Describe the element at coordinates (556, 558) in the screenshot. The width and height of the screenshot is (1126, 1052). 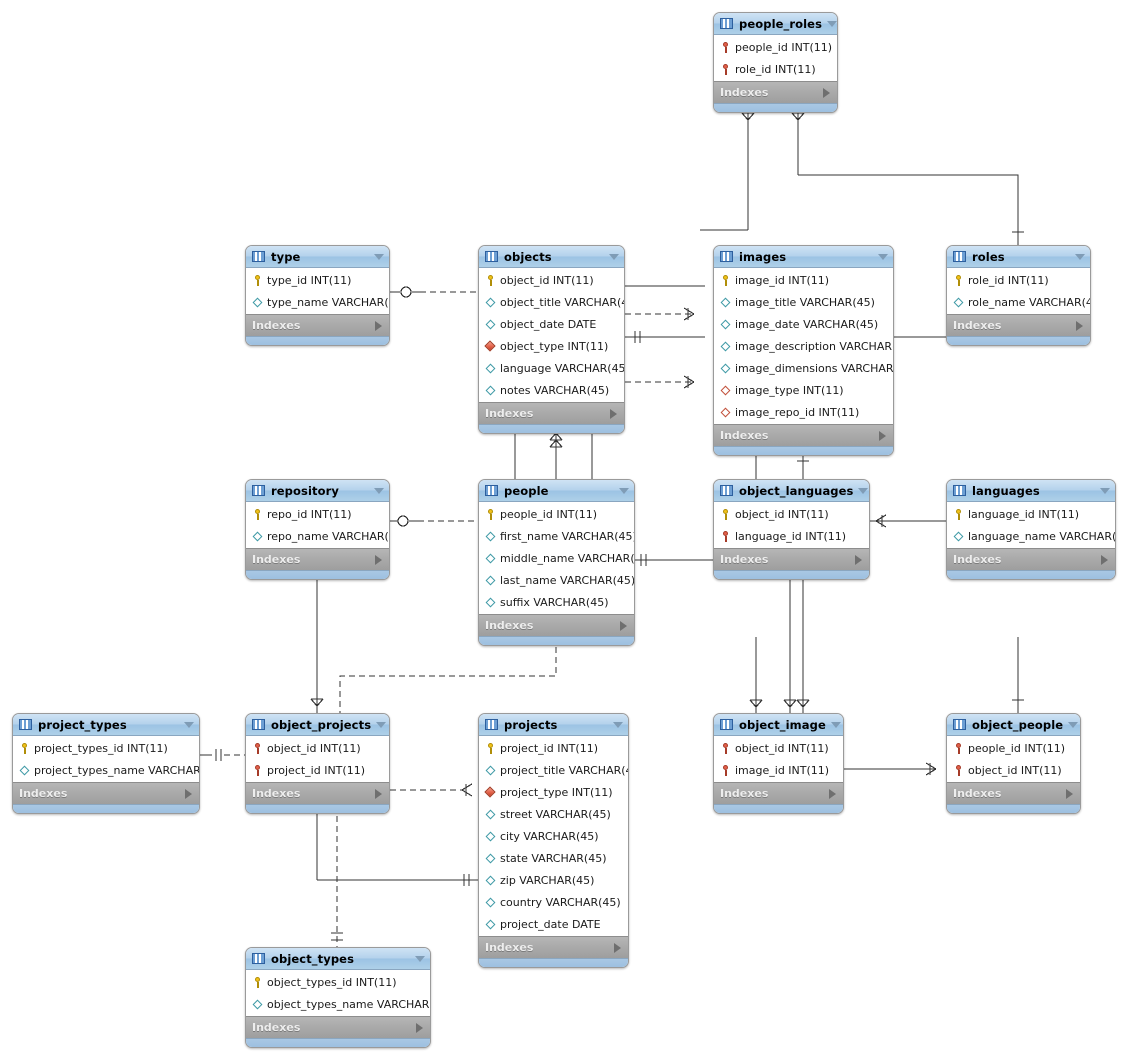
I see `column-row: middle_name VARCHAR(45)` at that location.